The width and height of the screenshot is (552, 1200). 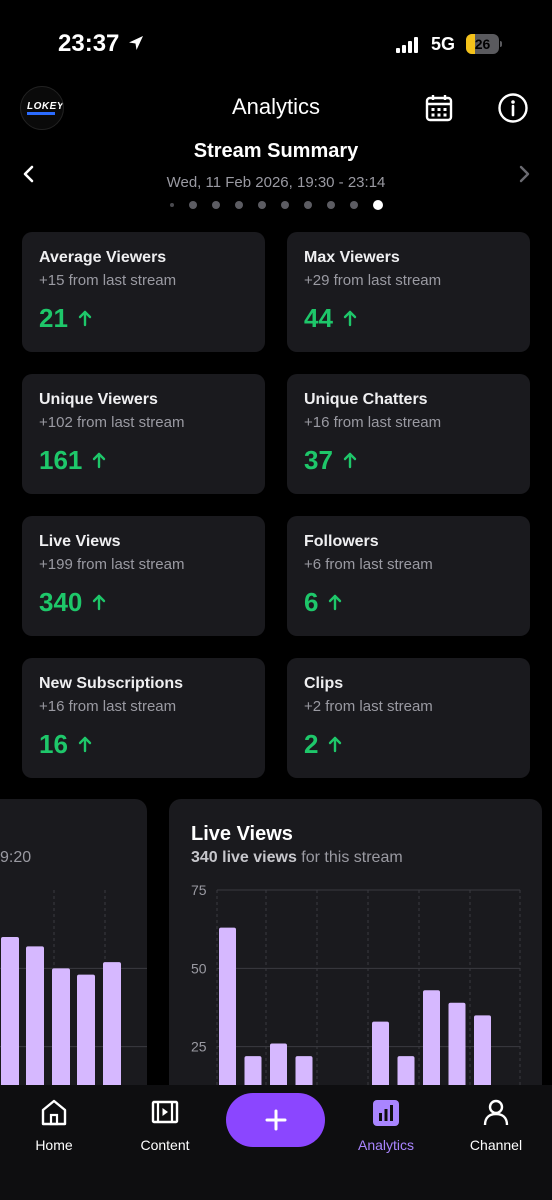 I want to click on stat-card-value-row: 2, so click(x=323, y=744).